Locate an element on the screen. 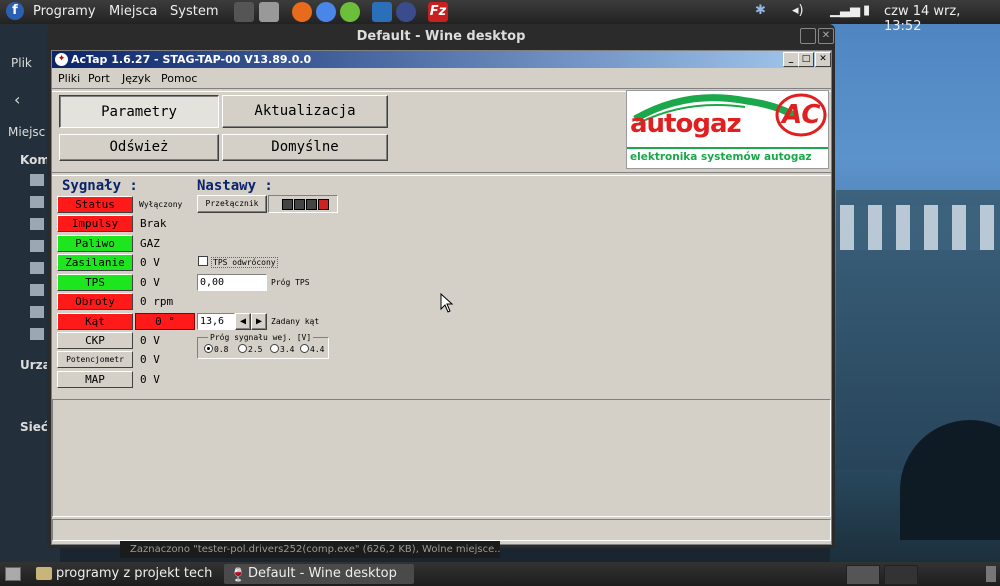 Image resolution: width=1000 pixels, height=586 pixels. threshold-radio-1-label: 0.8 is located at coordinates (221, 349).